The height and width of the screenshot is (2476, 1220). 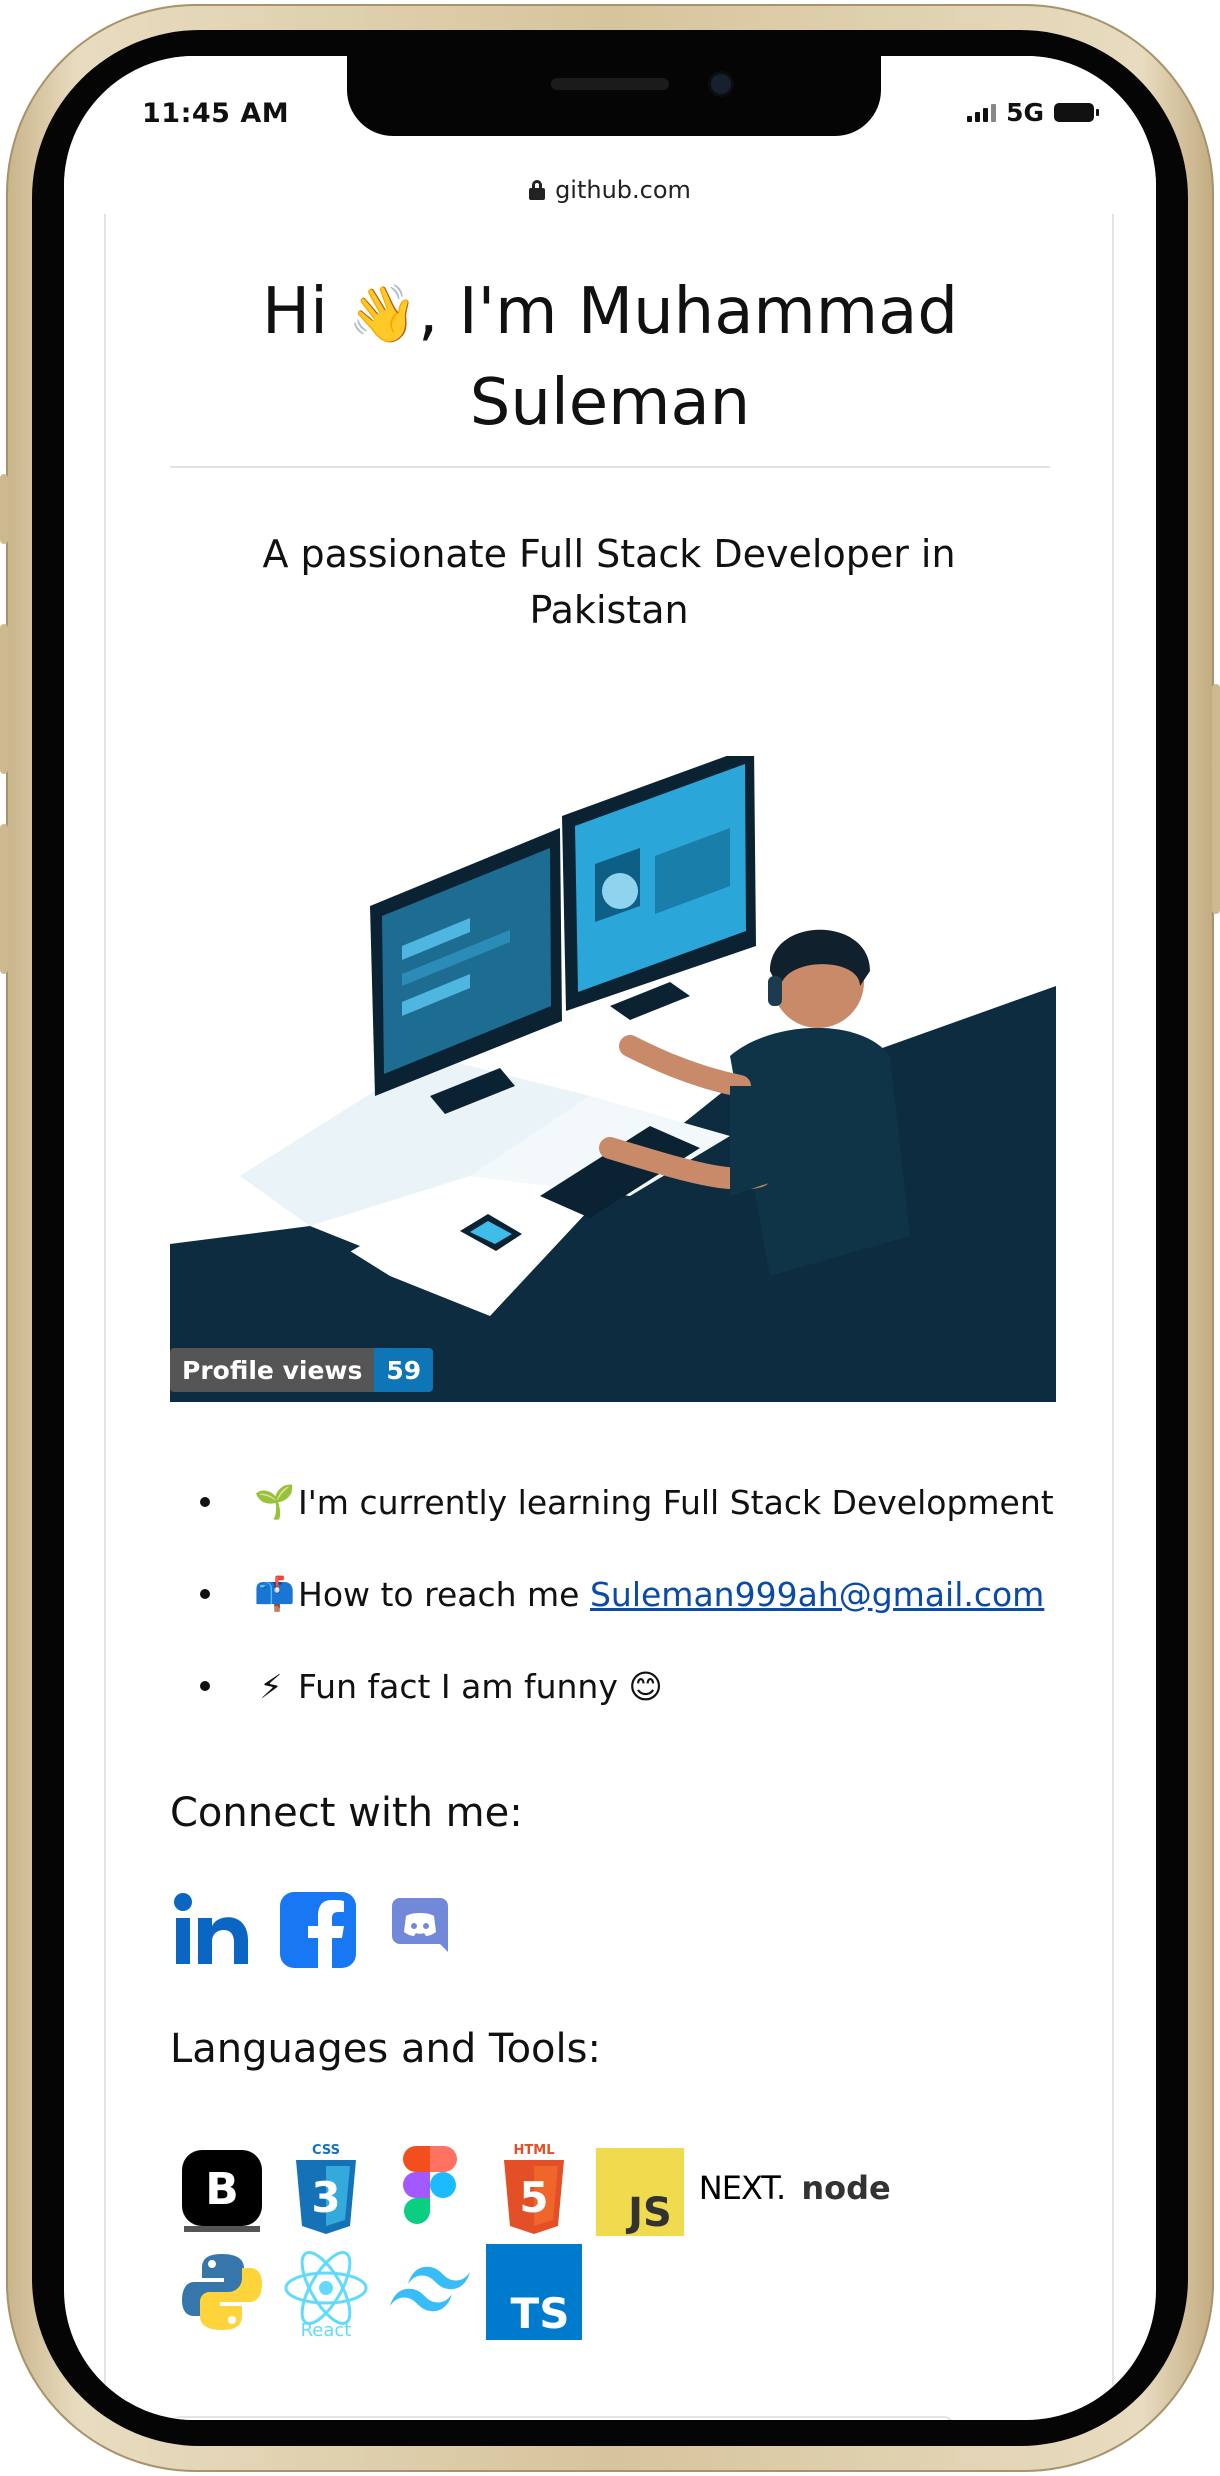 I want to click on badge-value: 59, so click(x=404, y=1370).